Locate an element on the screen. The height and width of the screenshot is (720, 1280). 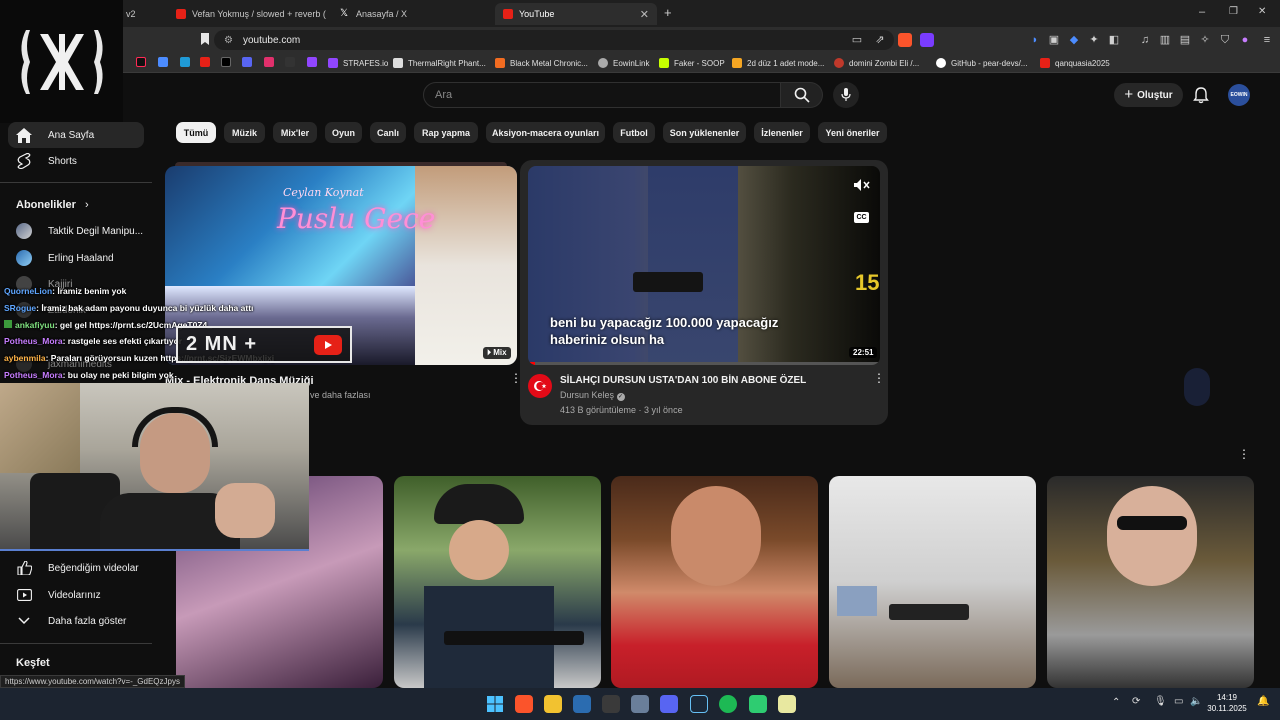
sidebar-sub-item: Erling Haaland is located at coordinates (76, 258).